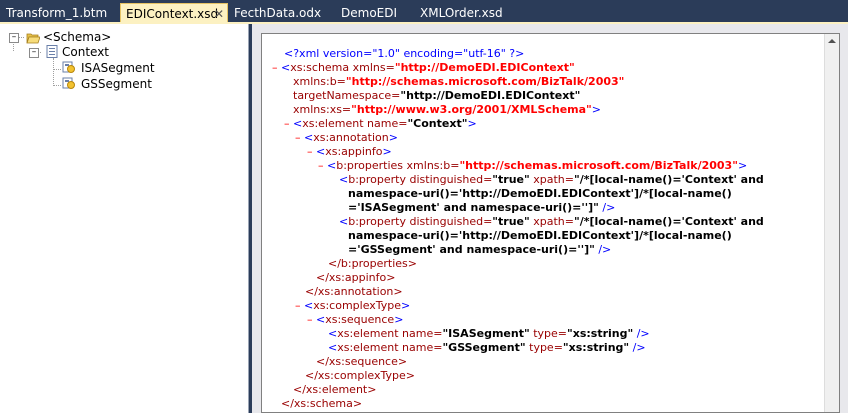 This screenshot has width=848, height=413. I want to click on xml-line: </b:properties>, so click(372, 263).